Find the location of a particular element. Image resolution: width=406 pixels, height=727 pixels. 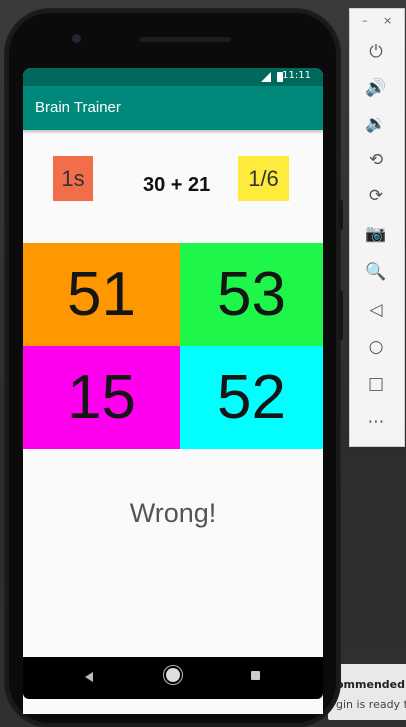

score-display: 1/6 is located at coordinates (263, 178).